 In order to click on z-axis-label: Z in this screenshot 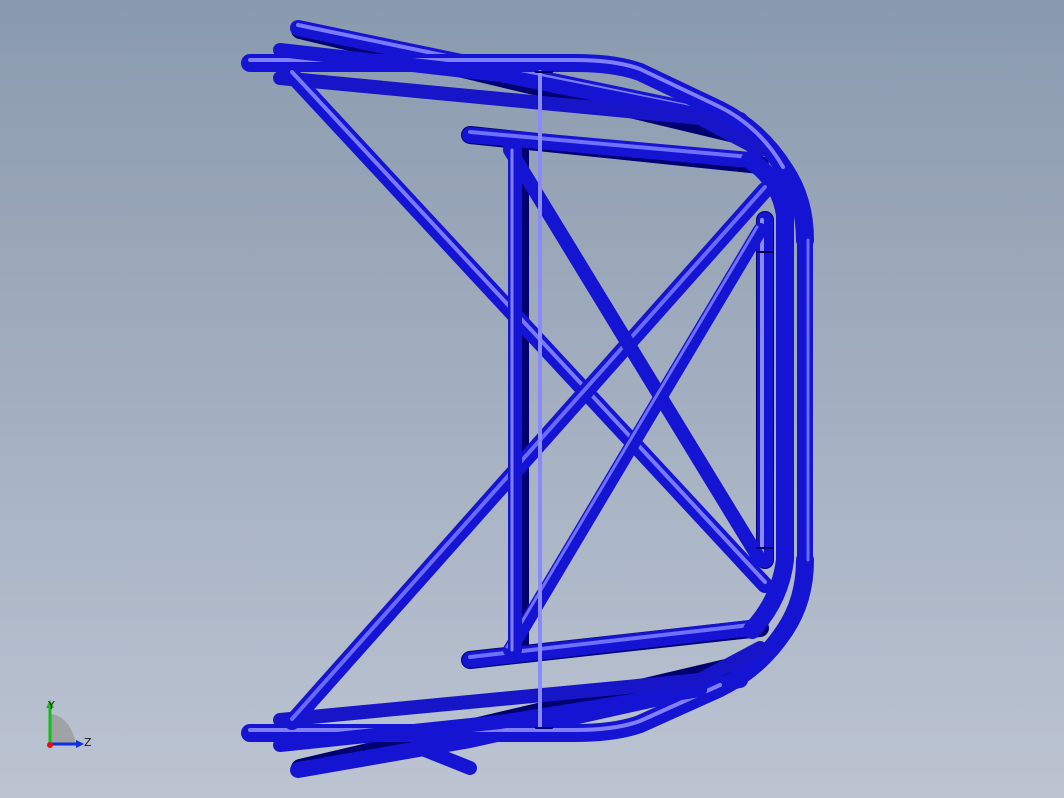, I will do `click(88, 742)`.